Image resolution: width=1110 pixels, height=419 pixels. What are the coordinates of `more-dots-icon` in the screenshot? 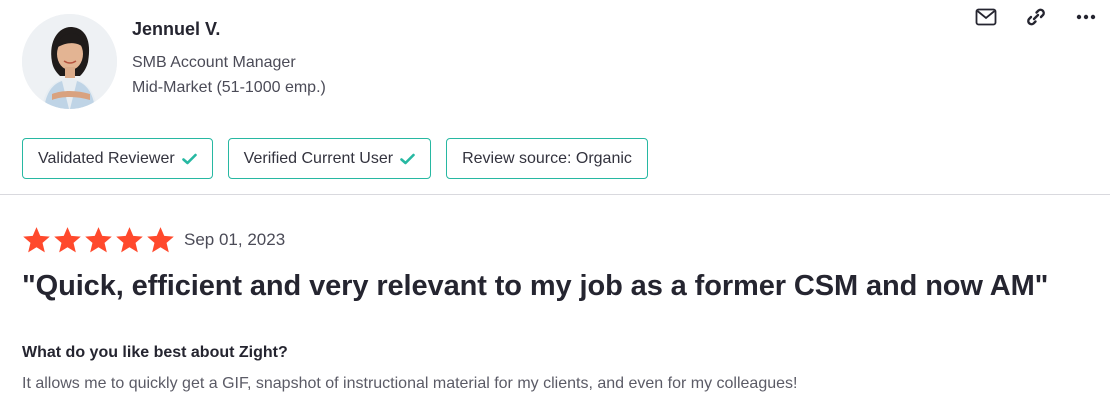 It's located at (1086, 17).